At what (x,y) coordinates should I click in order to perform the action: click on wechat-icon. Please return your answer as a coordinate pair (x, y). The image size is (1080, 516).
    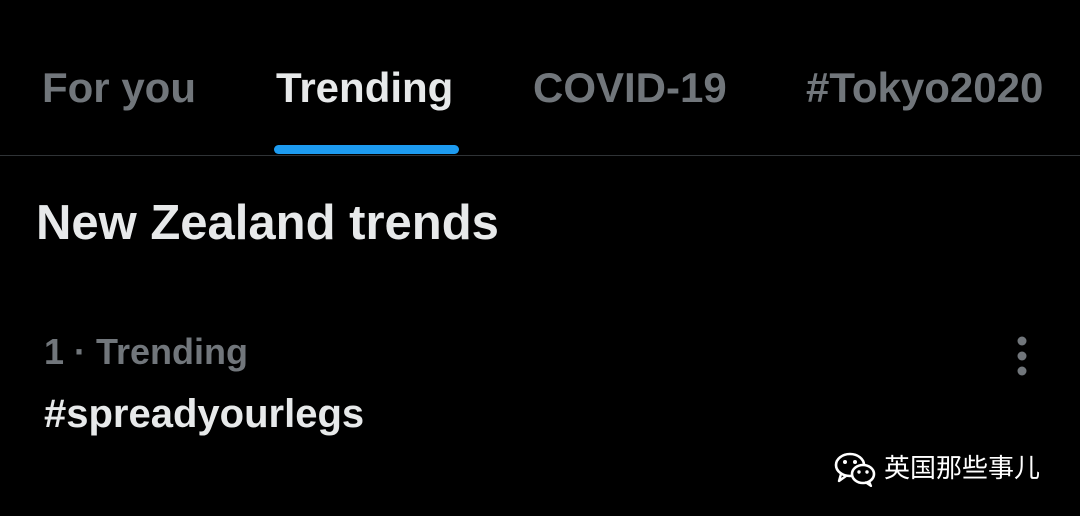
    Looking at the image, I should click on (855, 469).